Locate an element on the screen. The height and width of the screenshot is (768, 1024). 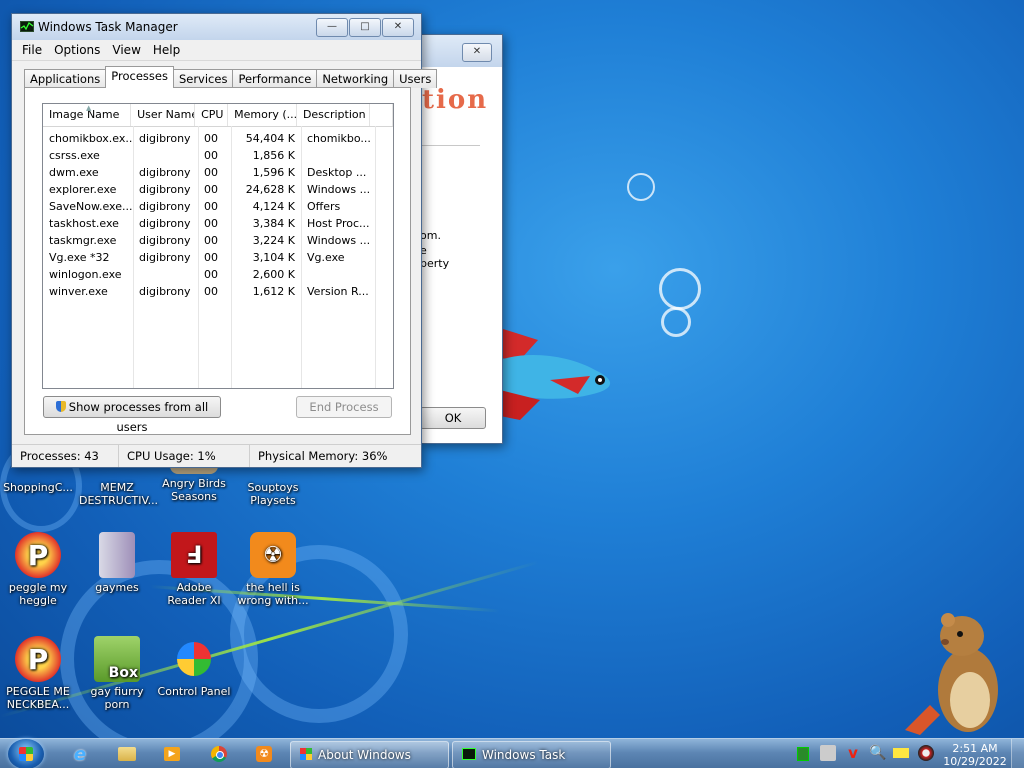
show-desktop-button is located at coordinates (1017, 753).